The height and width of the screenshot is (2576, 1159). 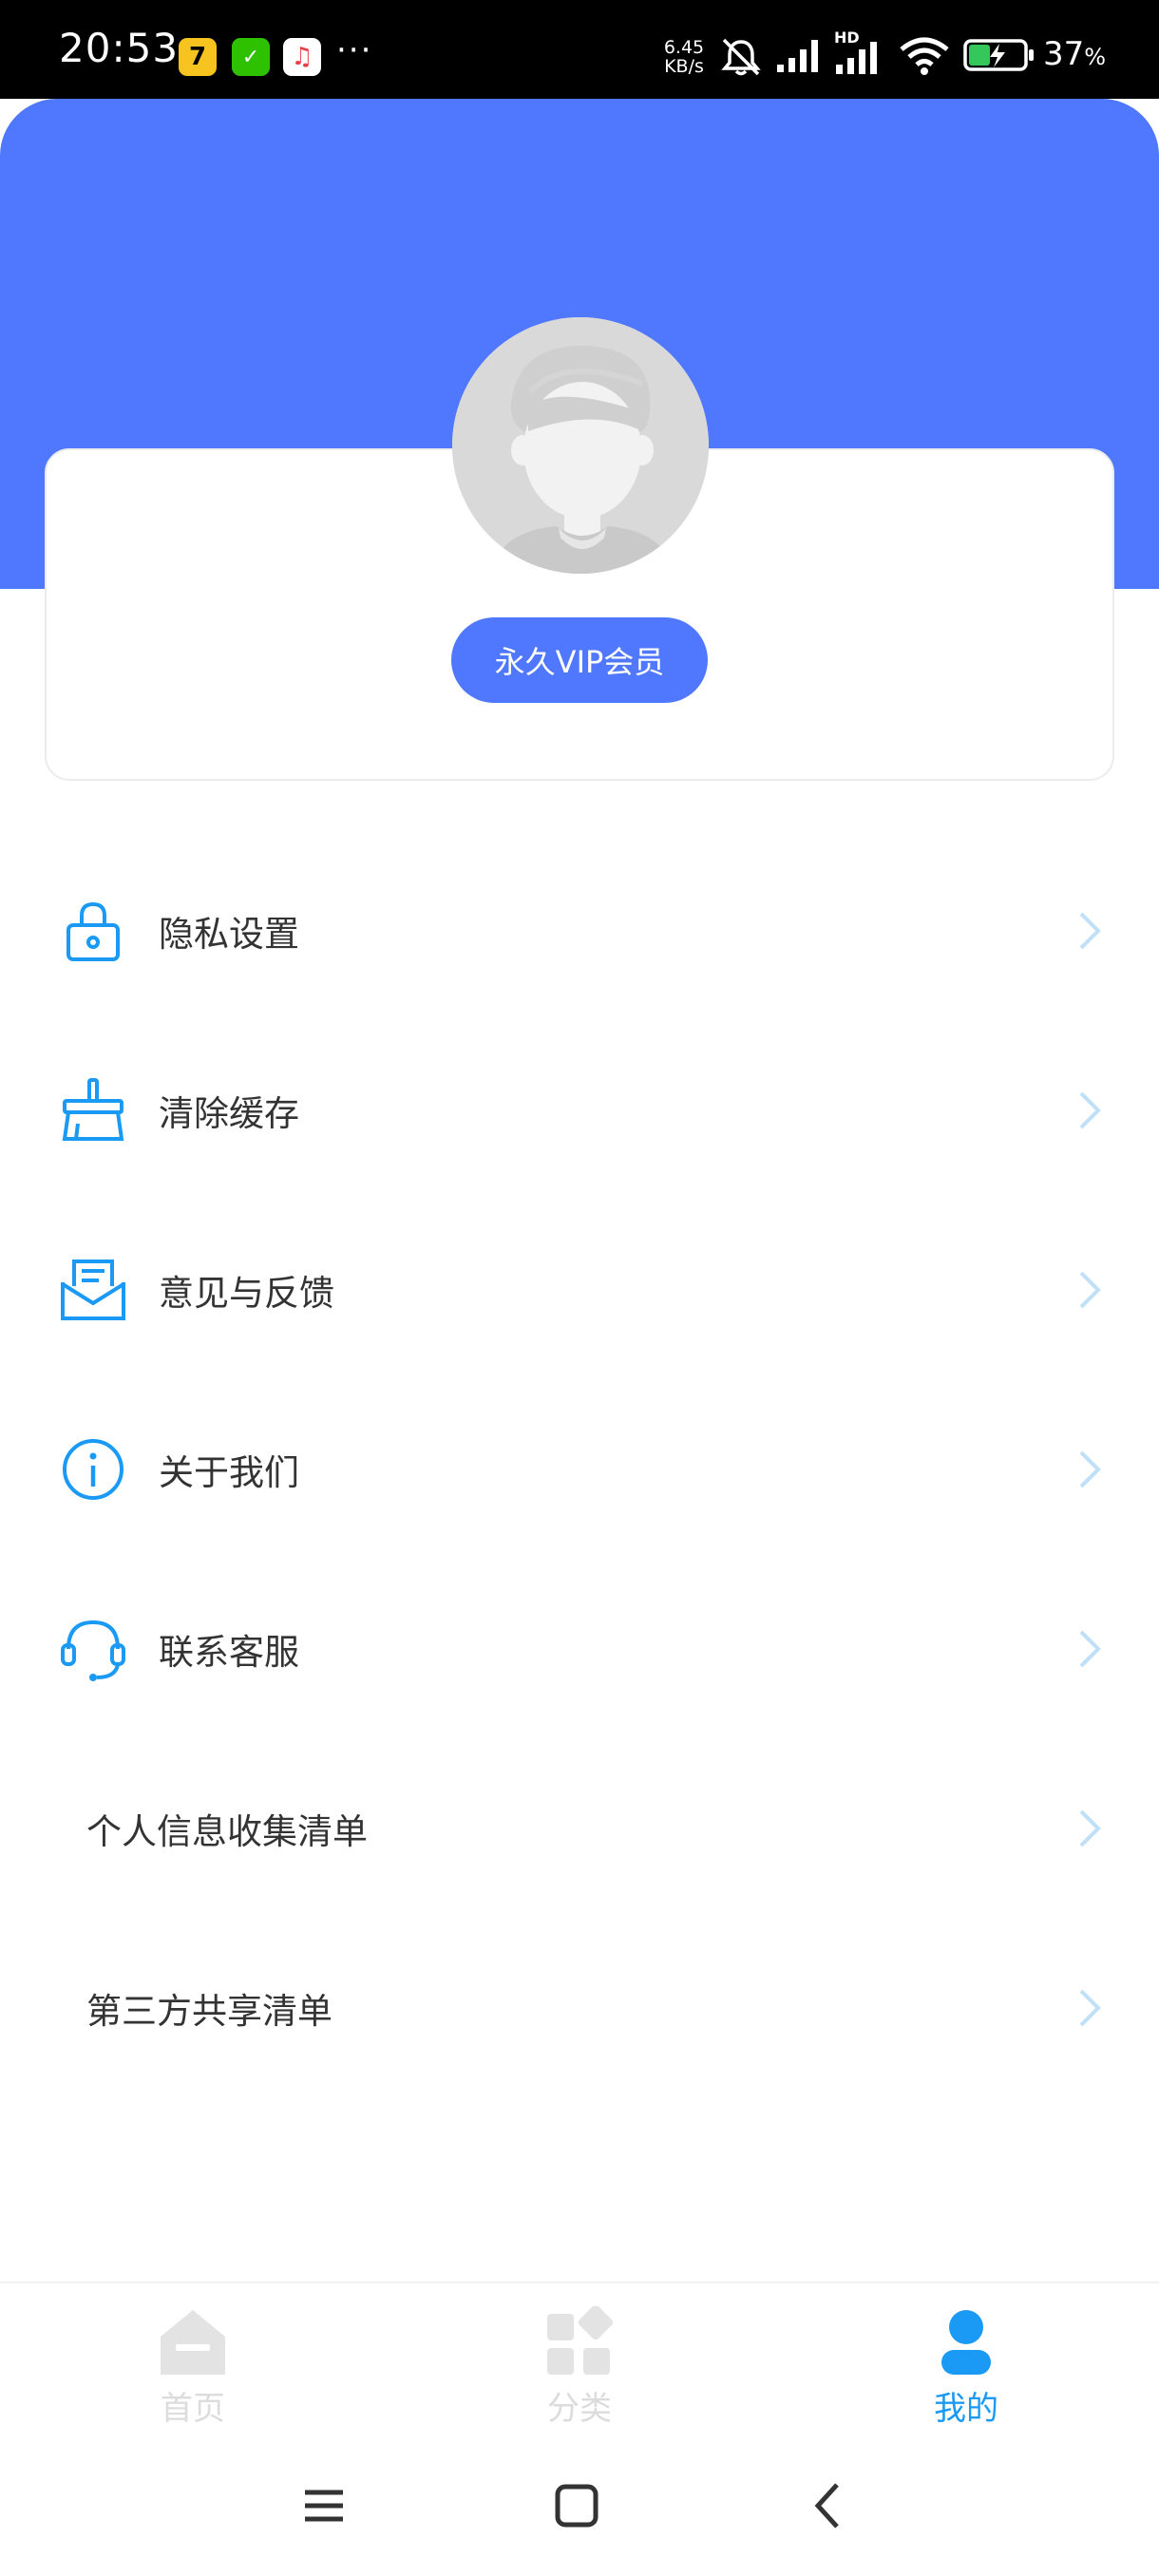 What do you see at coordinates (579, 2008) in the screenshot?
I see `menu-item-third-party-sharing-list: 第三方共享清单` at bounding box center [579, 2008].